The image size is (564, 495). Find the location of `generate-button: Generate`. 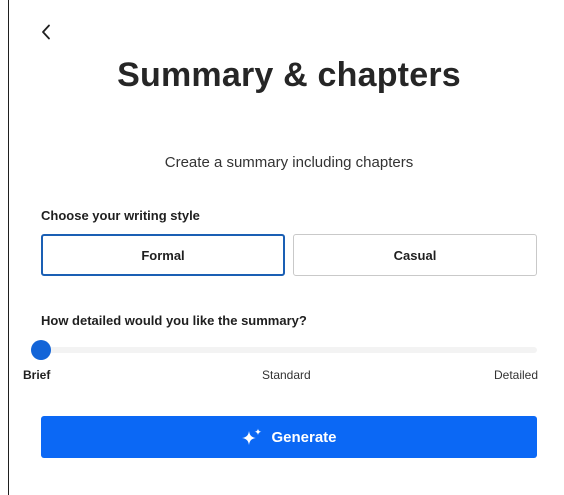

generate-button: Generate is located at coordinates (289, 437).